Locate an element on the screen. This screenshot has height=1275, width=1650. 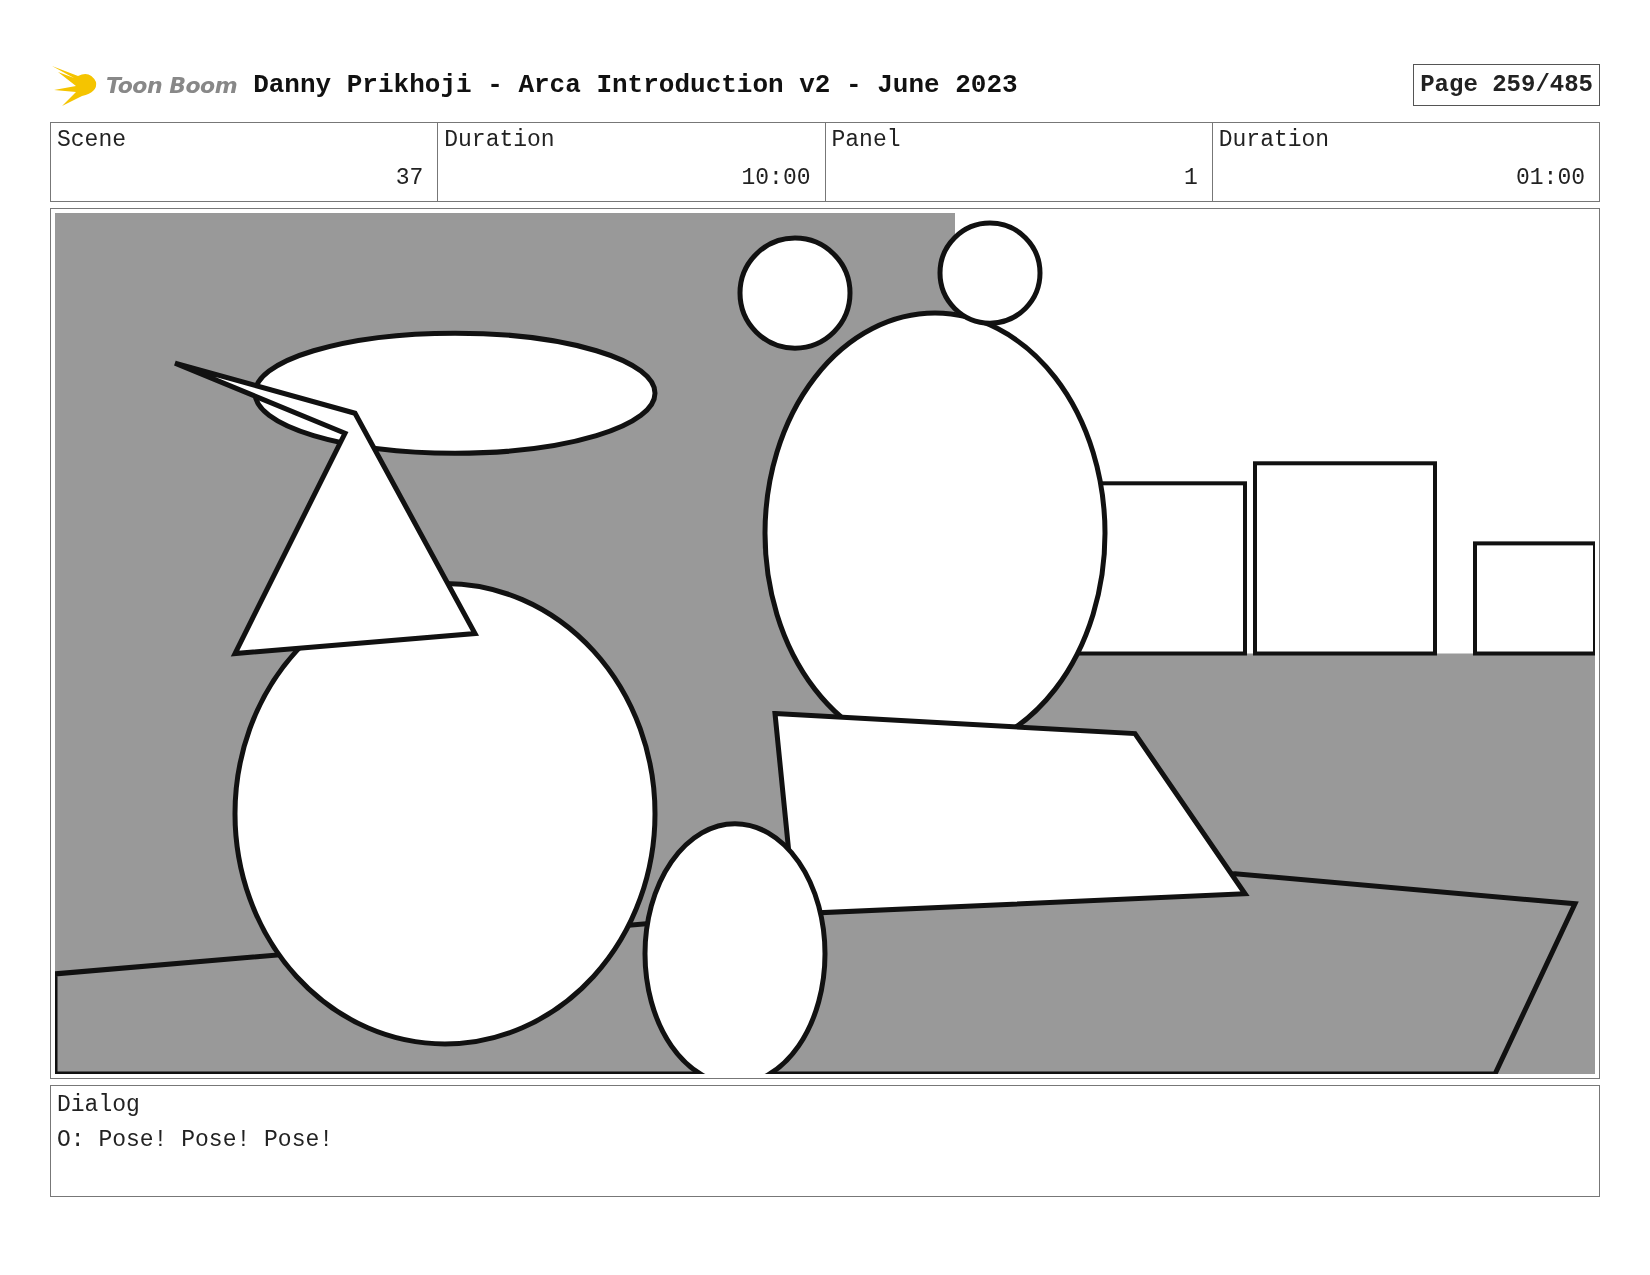
logo-text: Toon Boom is located at coordinates (172, 85).